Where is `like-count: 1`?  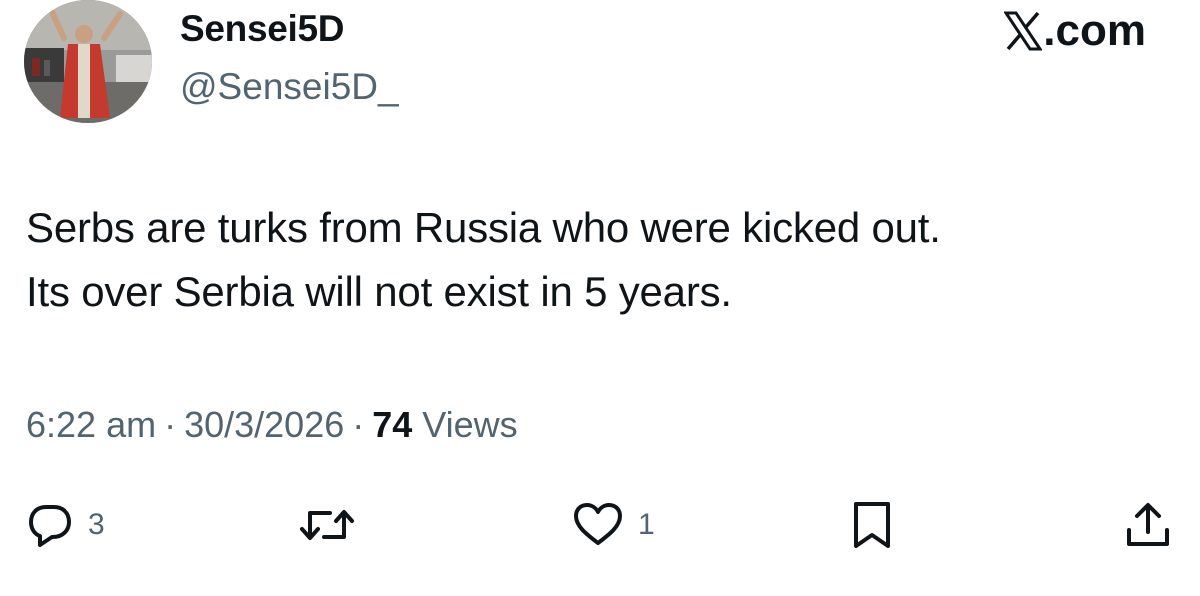 like-count: 1 is located at coordinates (646, 524).